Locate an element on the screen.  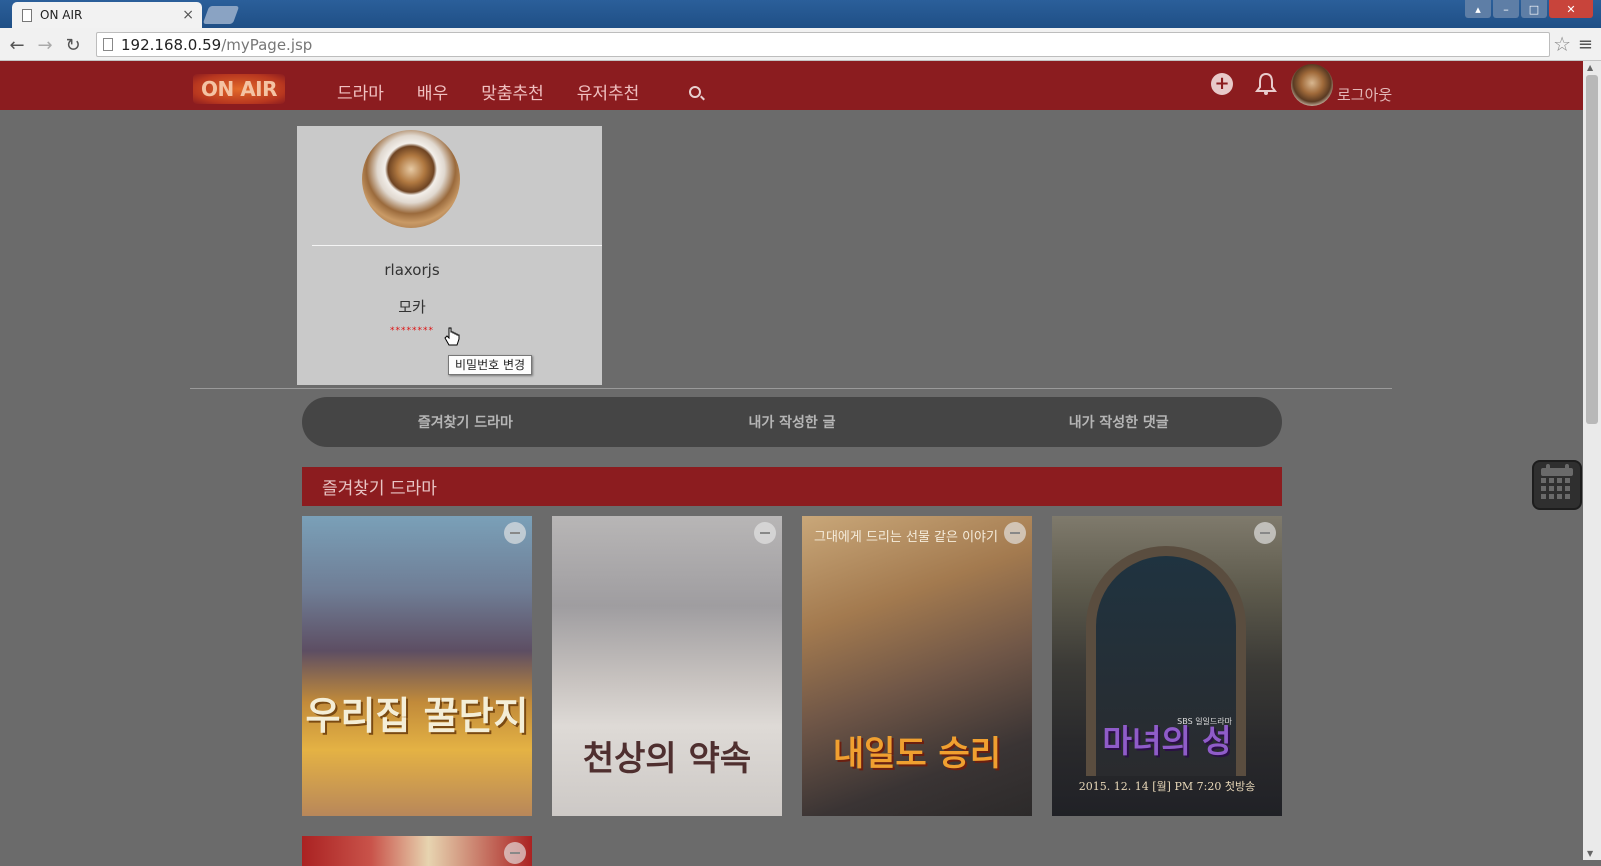
user-icon: ▴ is located at coordinates (1478, 9).